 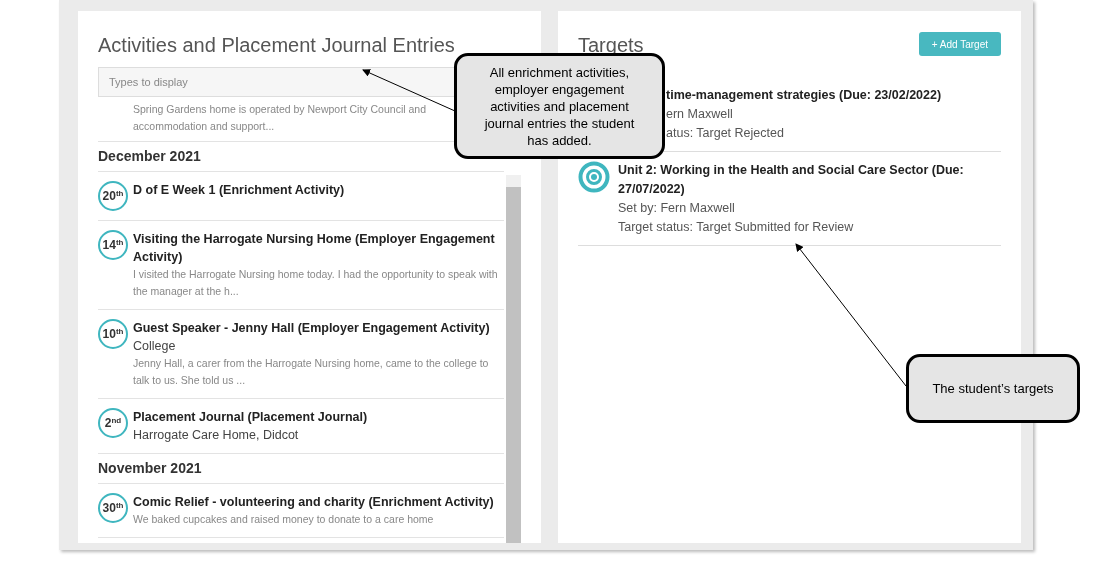 I want to click on entry-title: Comic Relief - volunteering and charity (Enrichment Activity), so click(x=313, y=502).